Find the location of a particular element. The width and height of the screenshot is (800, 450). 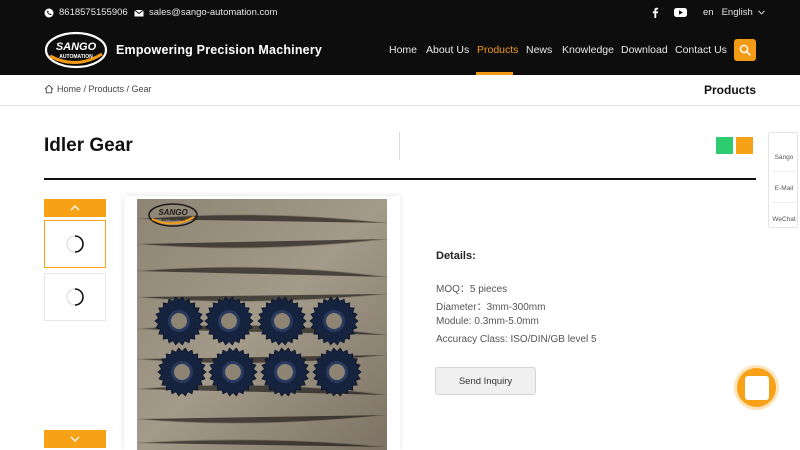

email-contact: sales@sango-automation.com is located at coordinates (205, 12).